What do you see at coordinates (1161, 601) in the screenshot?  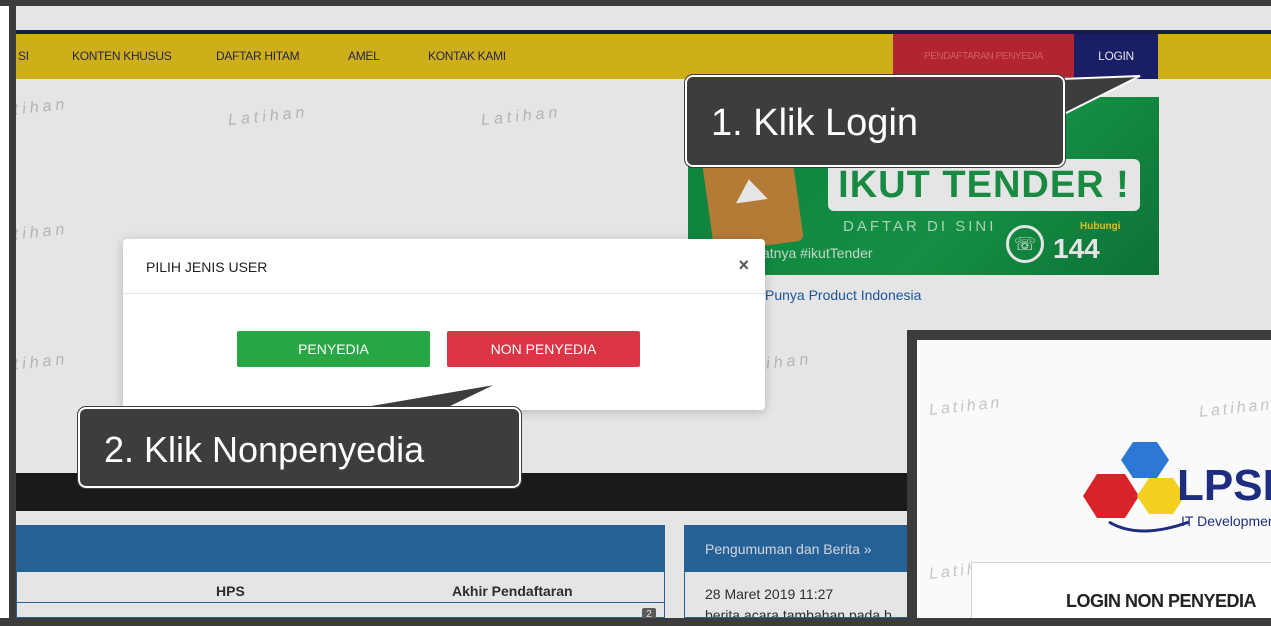 I see `login-title: LOGIN NON PENYEDIA` at bounding box center [1161, 601].